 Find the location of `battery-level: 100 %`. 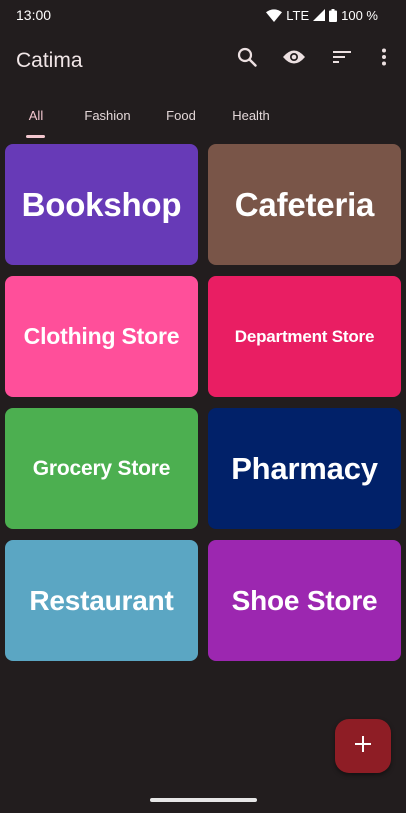

battery-level: 100 % is located at coordinates (359, 15).